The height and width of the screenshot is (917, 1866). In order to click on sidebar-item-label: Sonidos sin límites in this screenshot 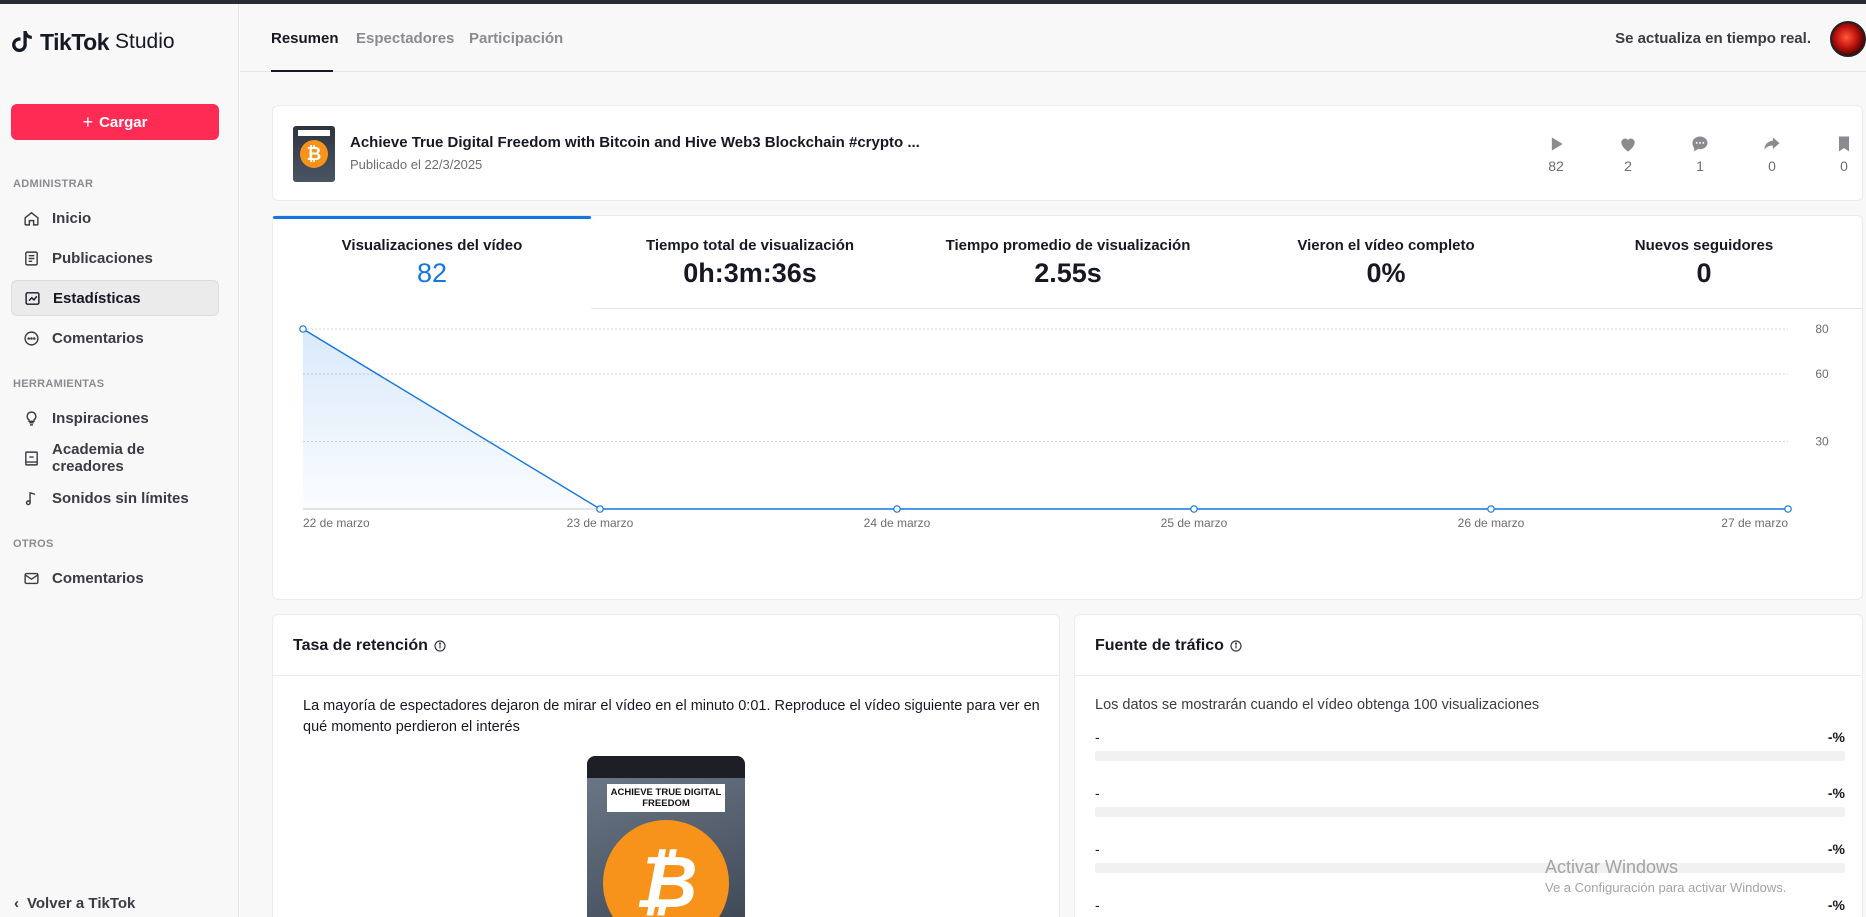, I will do `click(120, 498)`.